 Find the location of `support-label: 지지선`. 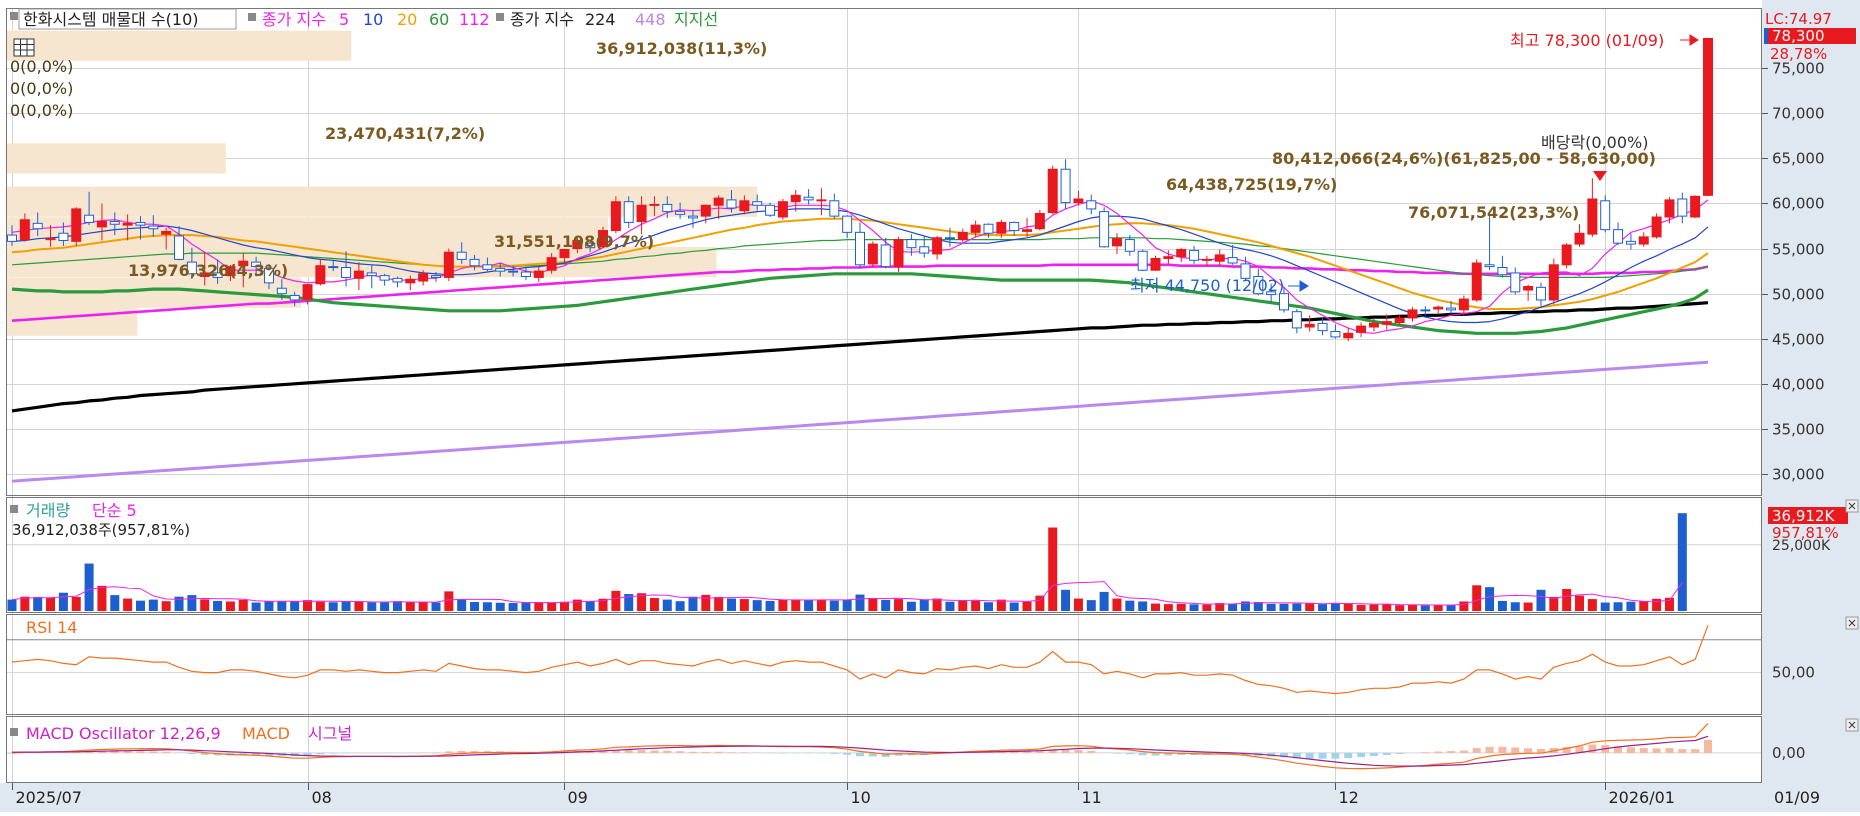

support-label: 지지선 is located at coordinates (696, 19).